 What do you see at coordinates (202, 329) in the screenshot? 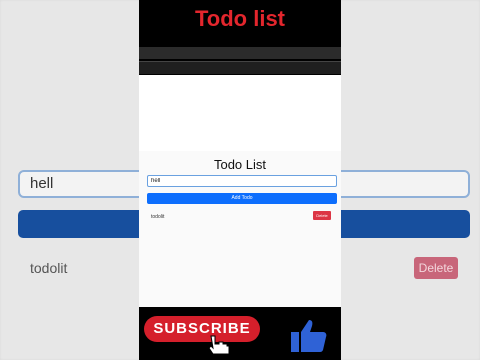
I see `subscribe-button: SUBSCRIBE` at bounding box center [202, 329].